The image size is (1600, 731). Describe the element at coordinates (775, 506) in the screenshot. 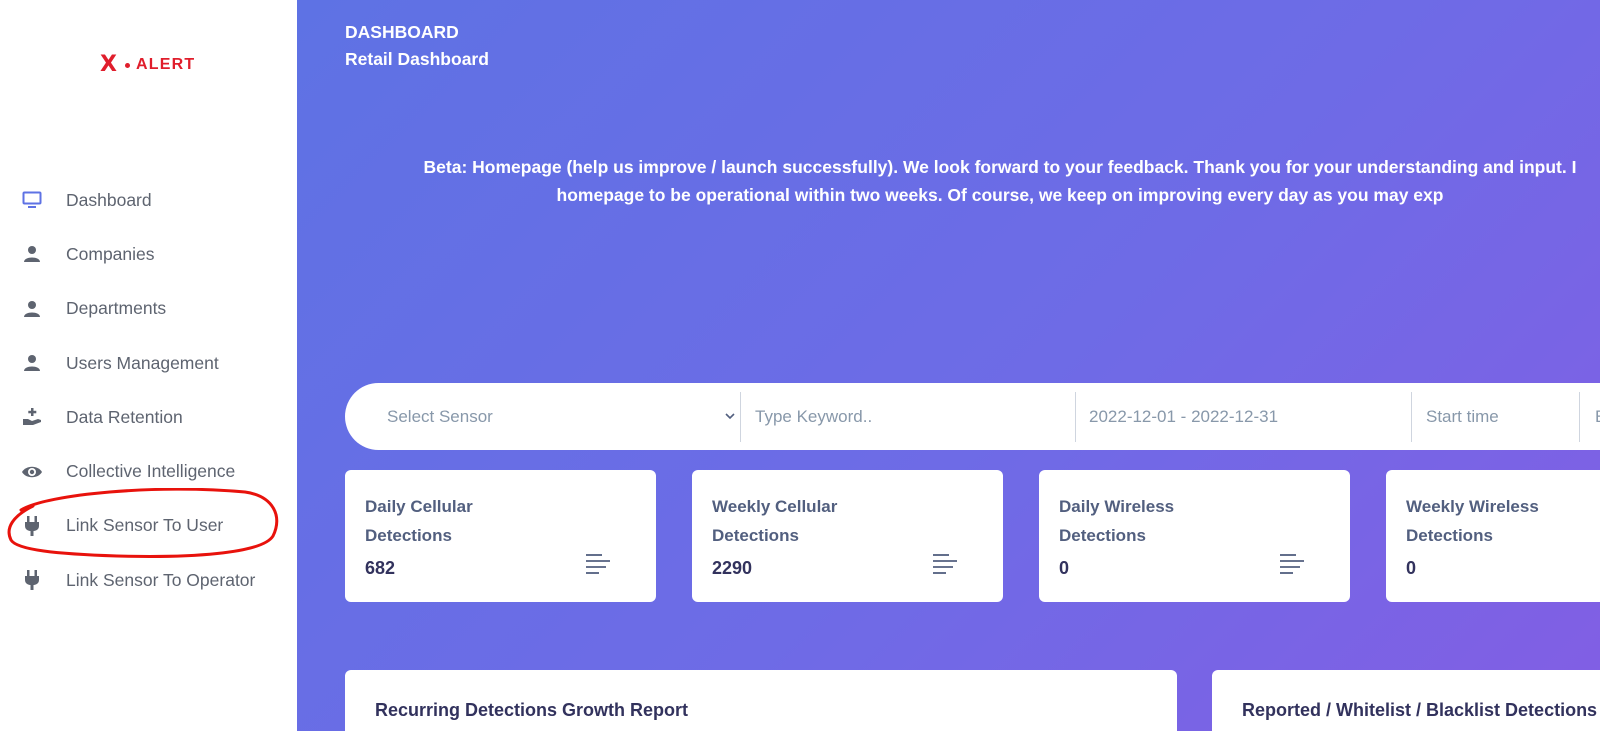

I see `stat-card-title-line: Weekly Cellular` at that location.